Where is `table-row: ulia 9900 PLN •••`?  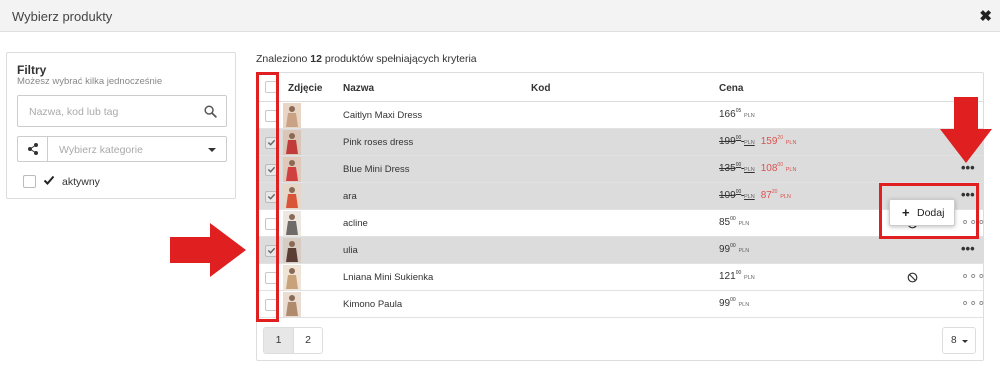 table-row: ulia 9900 PLN ••• is located at coordinates (620, 250).